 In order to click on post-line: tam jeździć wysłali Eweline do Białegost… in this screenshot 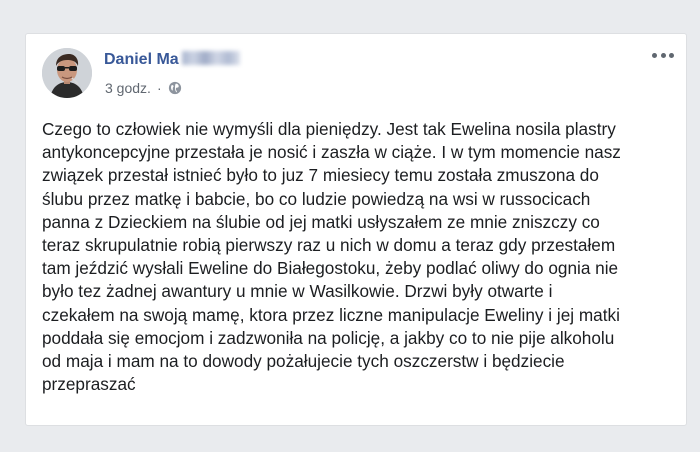, I will do `click(330, 268)`.